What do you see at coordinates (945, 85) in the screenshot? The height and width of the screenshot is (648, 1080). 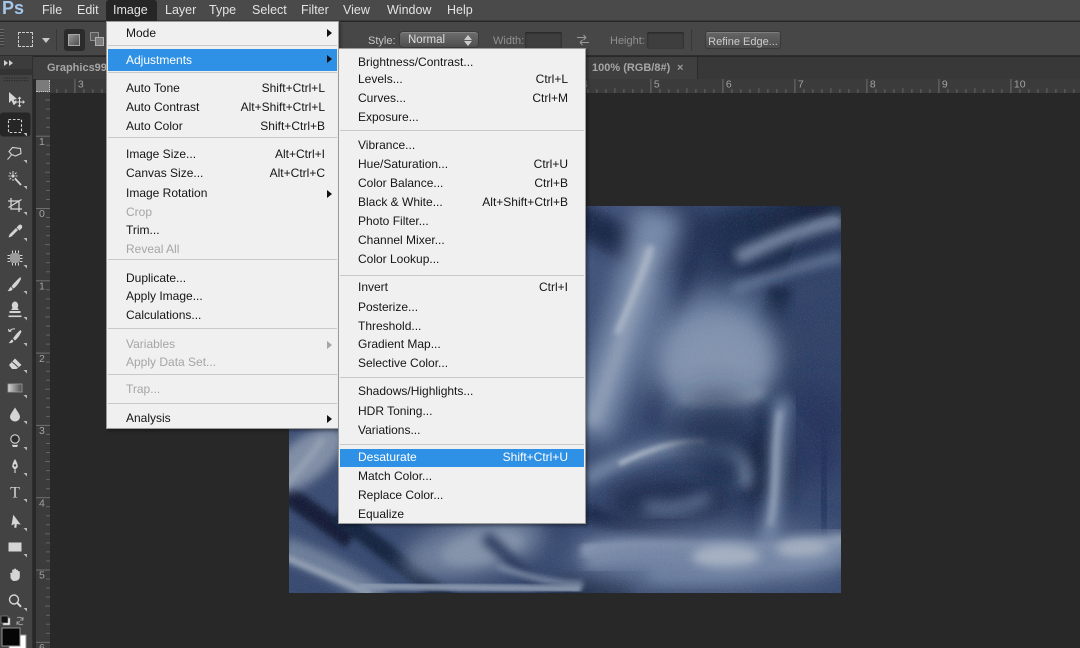 I see `svg-text: 9` at bounding box center [945, 85].